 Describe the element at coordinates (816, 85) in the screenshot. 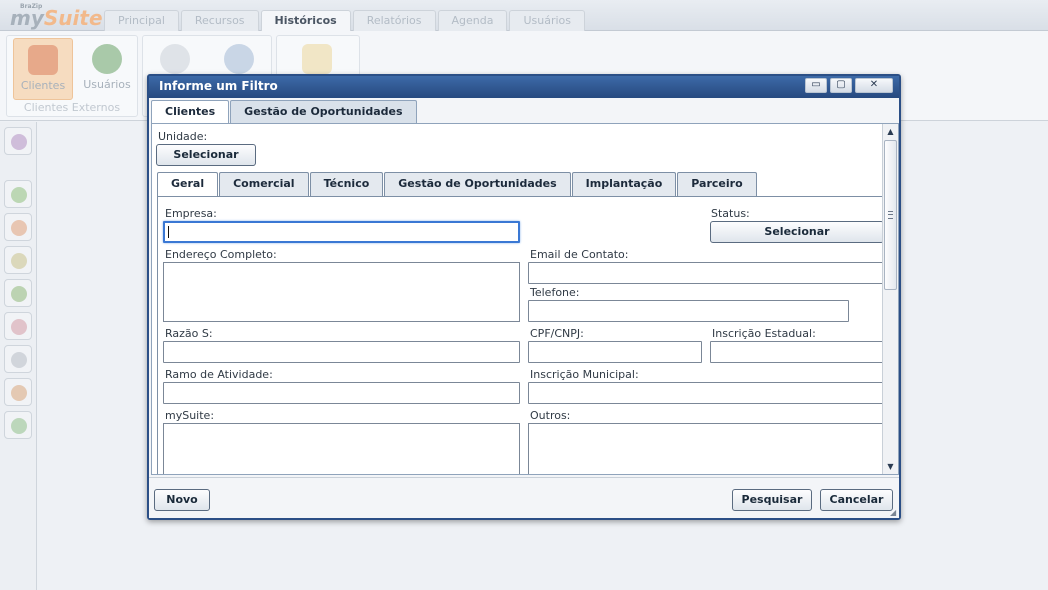

I see `minimize-button: ▭` at that location.